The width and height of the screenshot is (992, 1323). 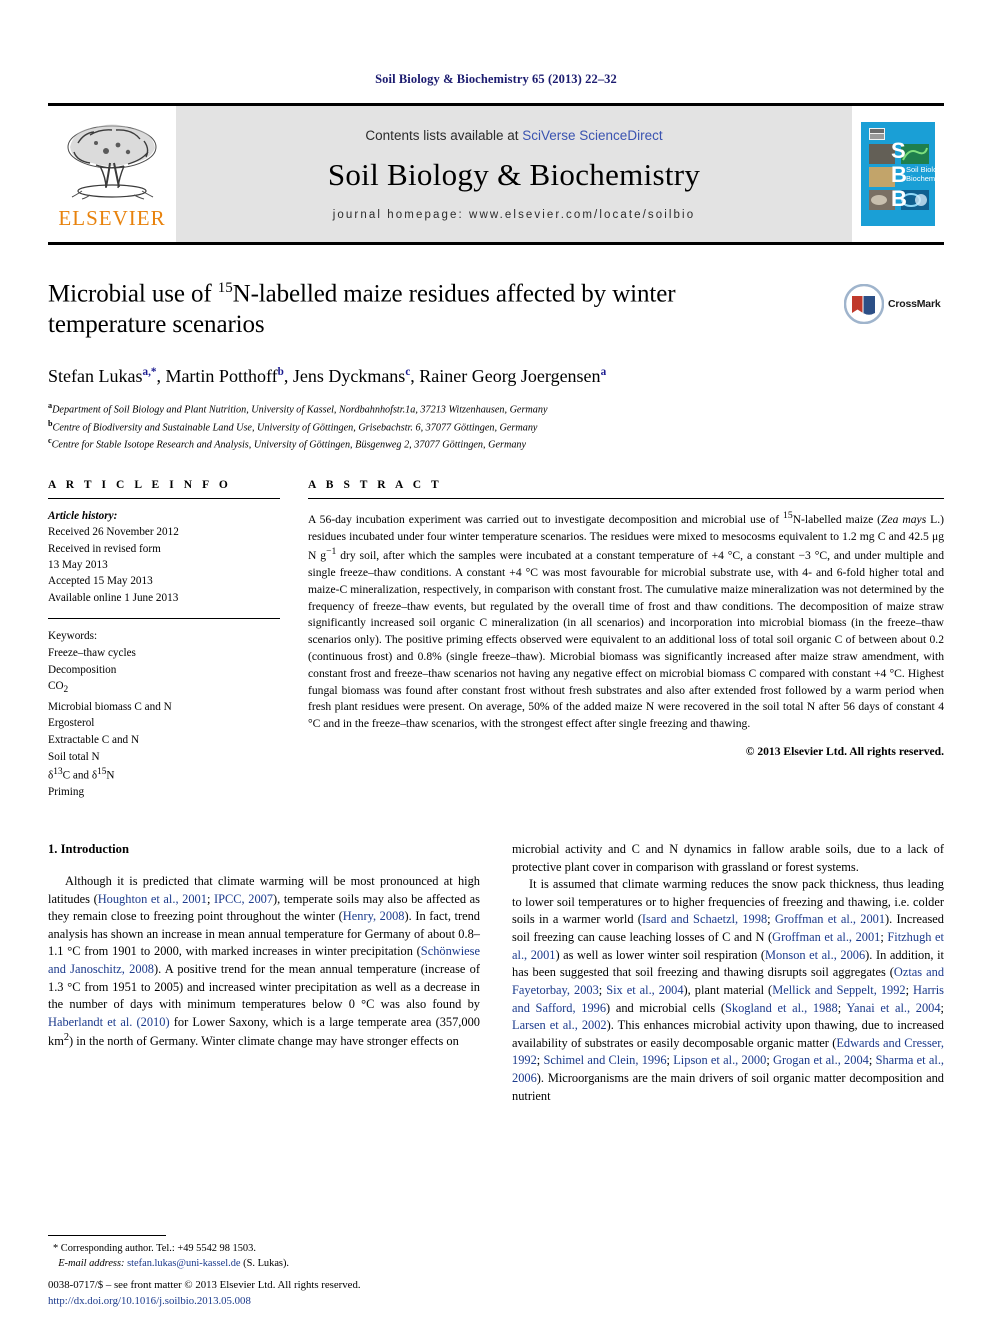 I want to click on svg-text: Biochemistry, so click(x=920, y=178).